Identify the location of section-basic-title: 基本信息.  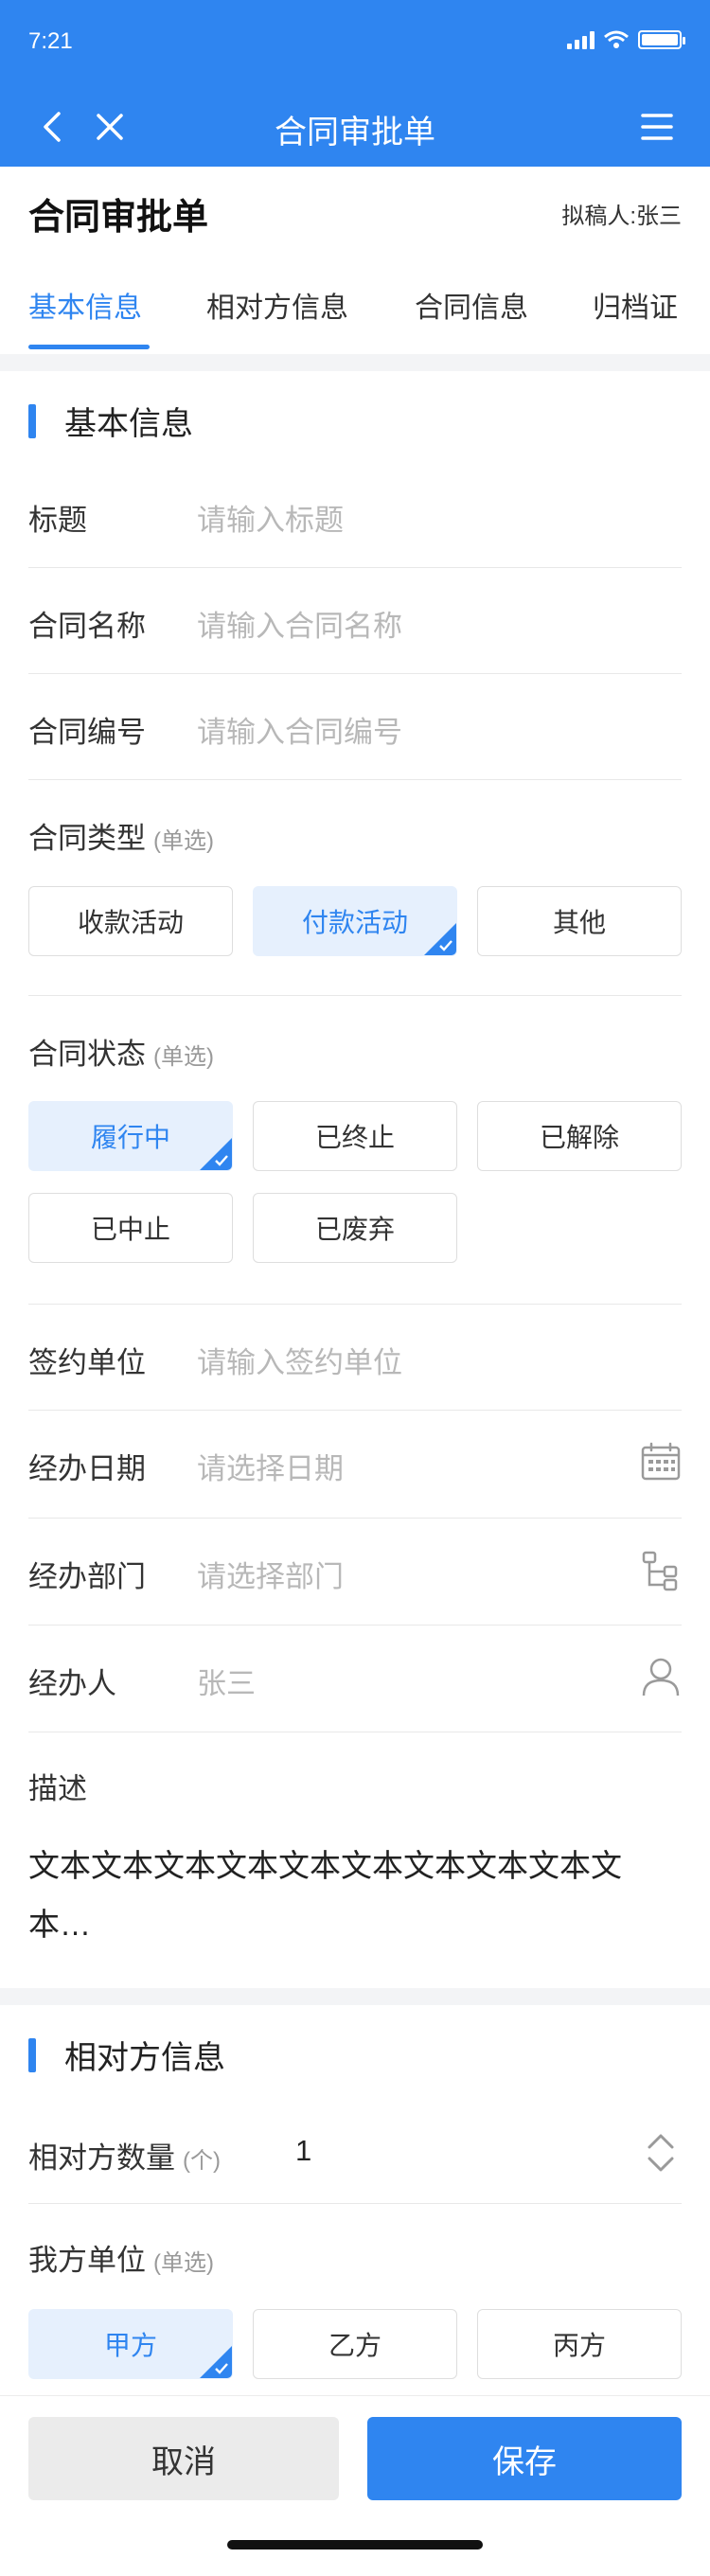
(128, 424).